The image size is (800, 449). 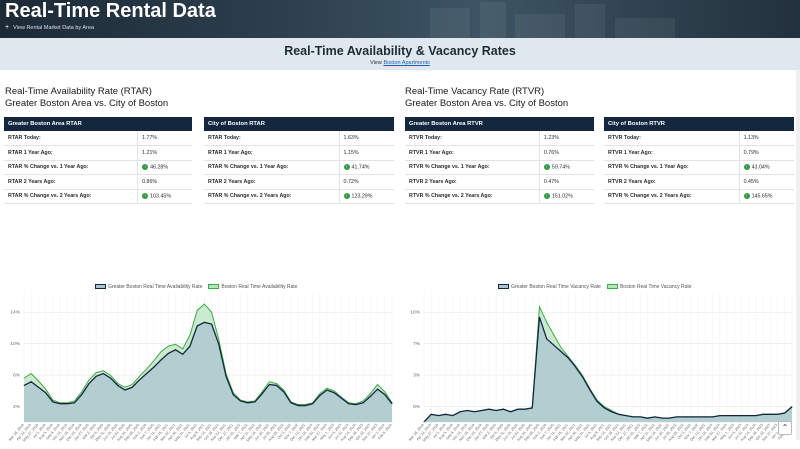 I want to click on chevron-up-icon: ⌃, so click(x=785, y=427).